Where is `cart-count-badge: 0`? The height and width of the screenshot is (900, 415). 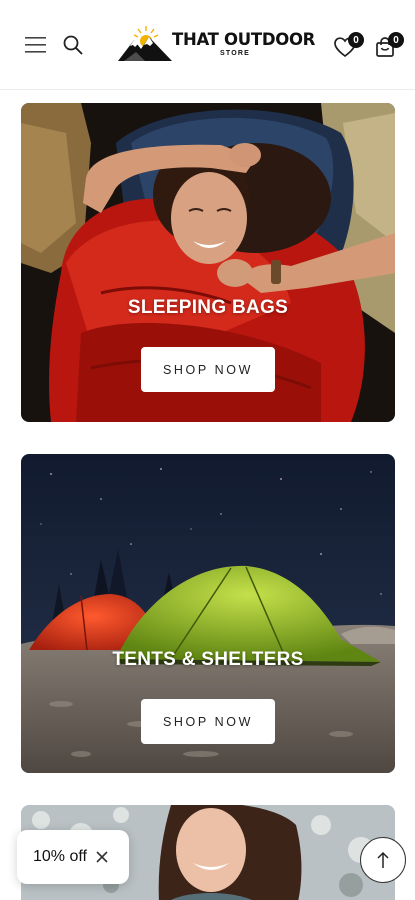 cart-count-badge: 0 is located at coordinates (396, 40).